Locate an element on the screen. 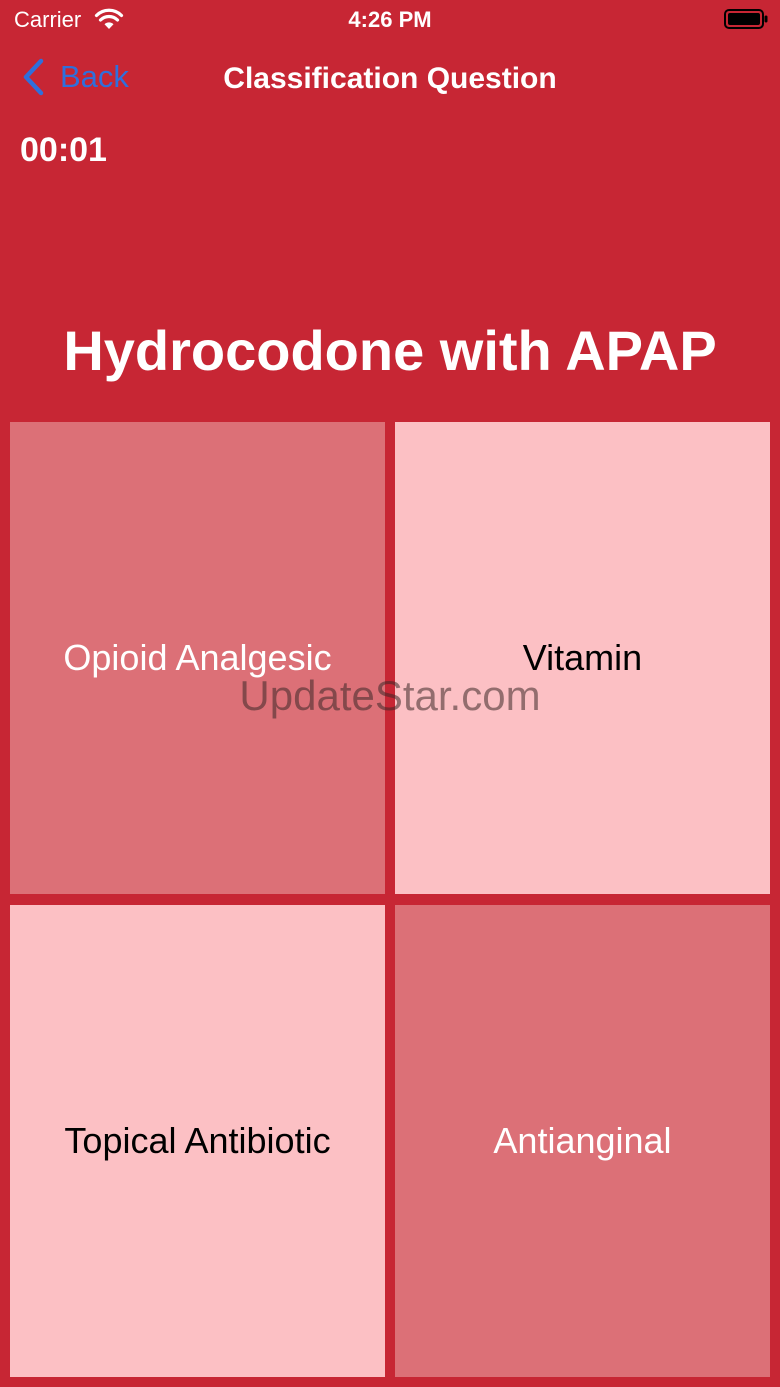 The height and width of the screenshot is (1387, 780). status-bar: Carrier 4:26 PM is located at coordinates (390, 20).